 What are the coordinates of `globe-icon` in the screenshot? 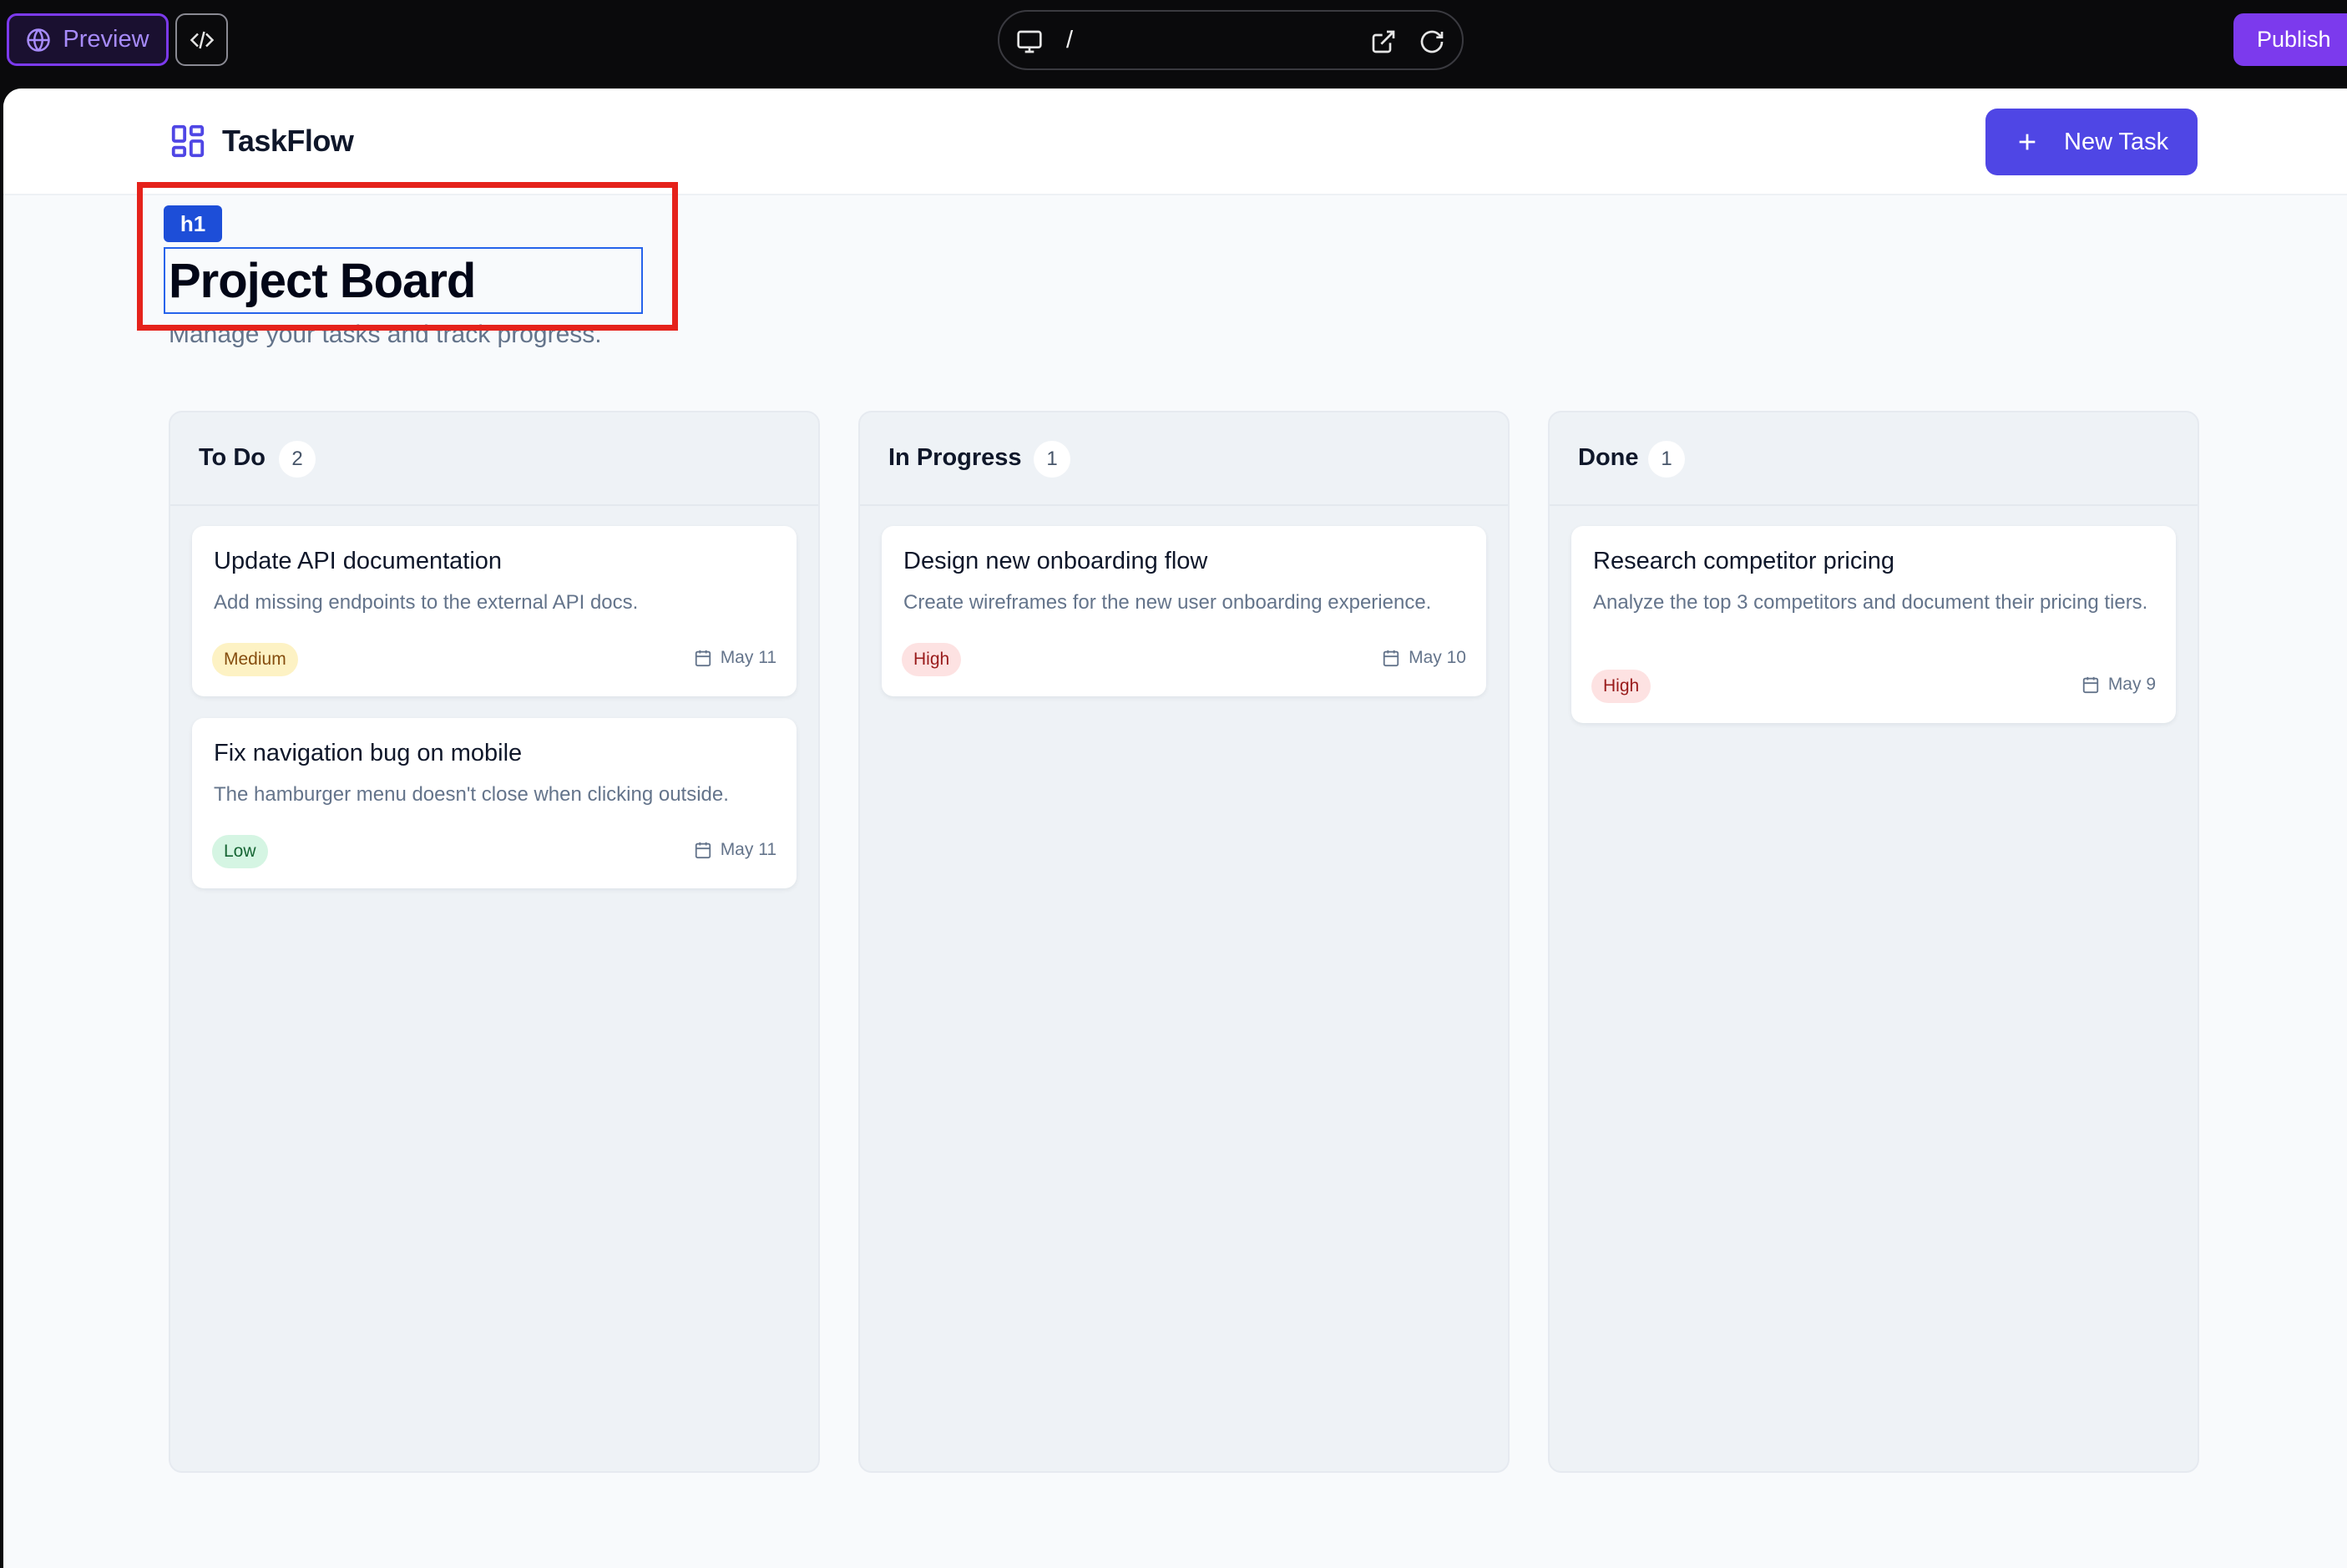 It's located at (39, 40).